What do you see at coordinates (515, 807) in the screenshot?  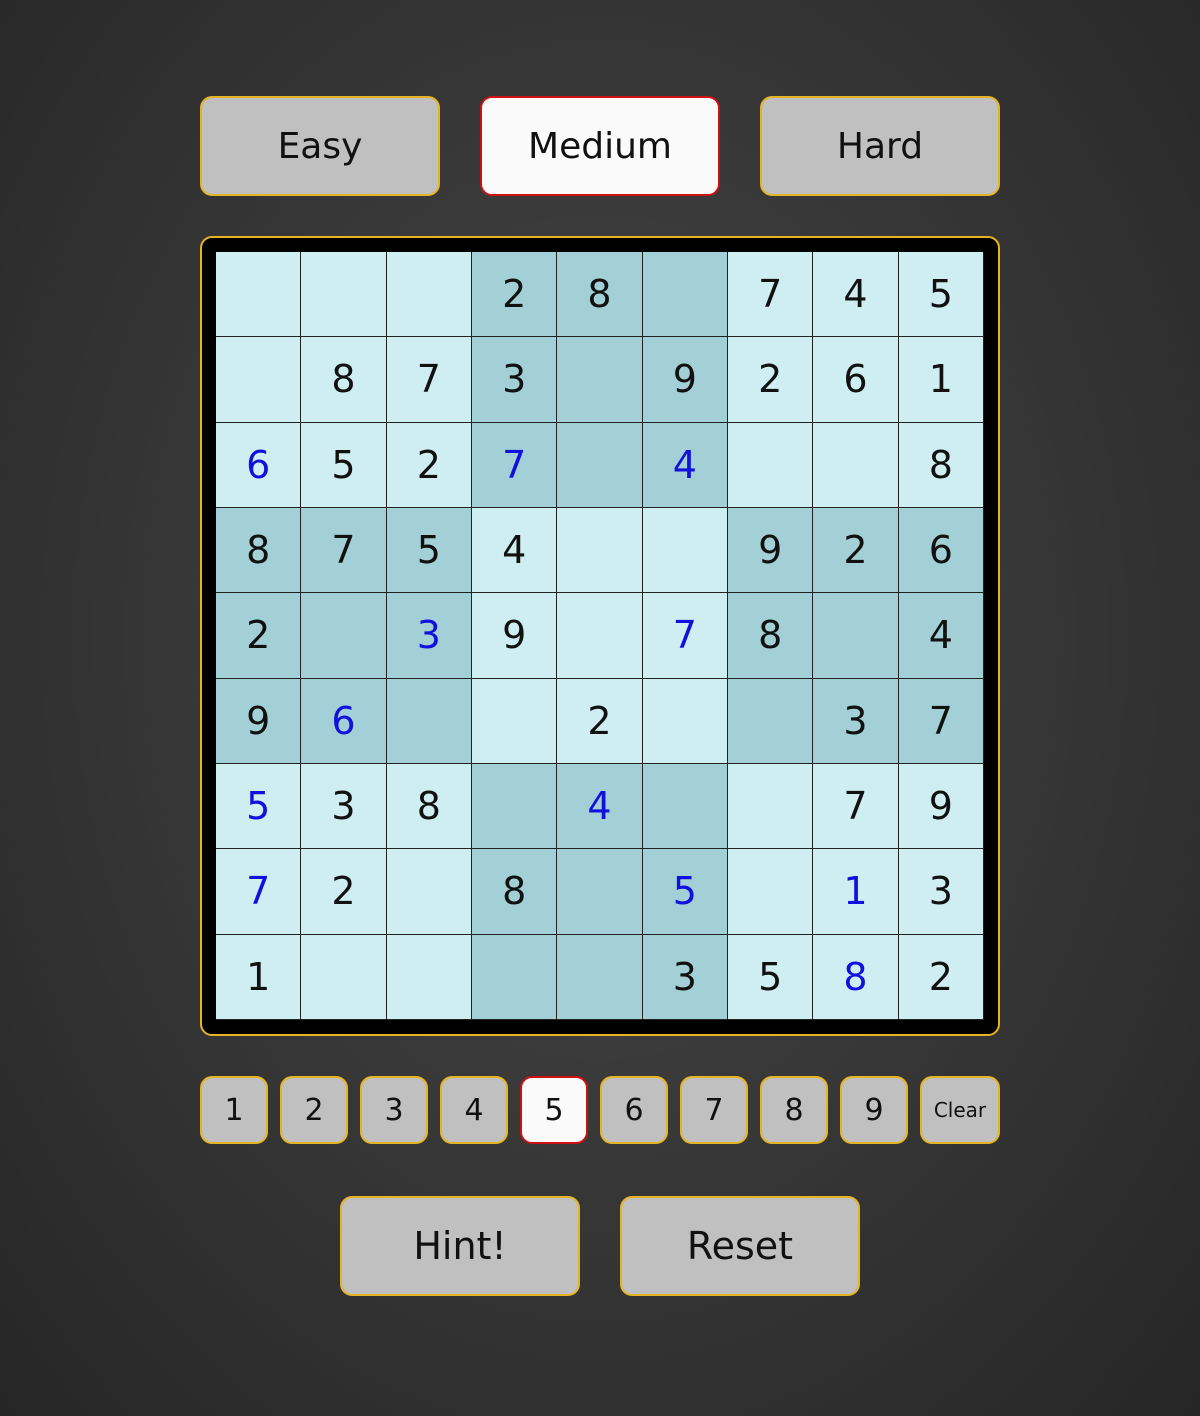 I see `sudoku-cell-r7-c4` at bounding box center [515, 807].